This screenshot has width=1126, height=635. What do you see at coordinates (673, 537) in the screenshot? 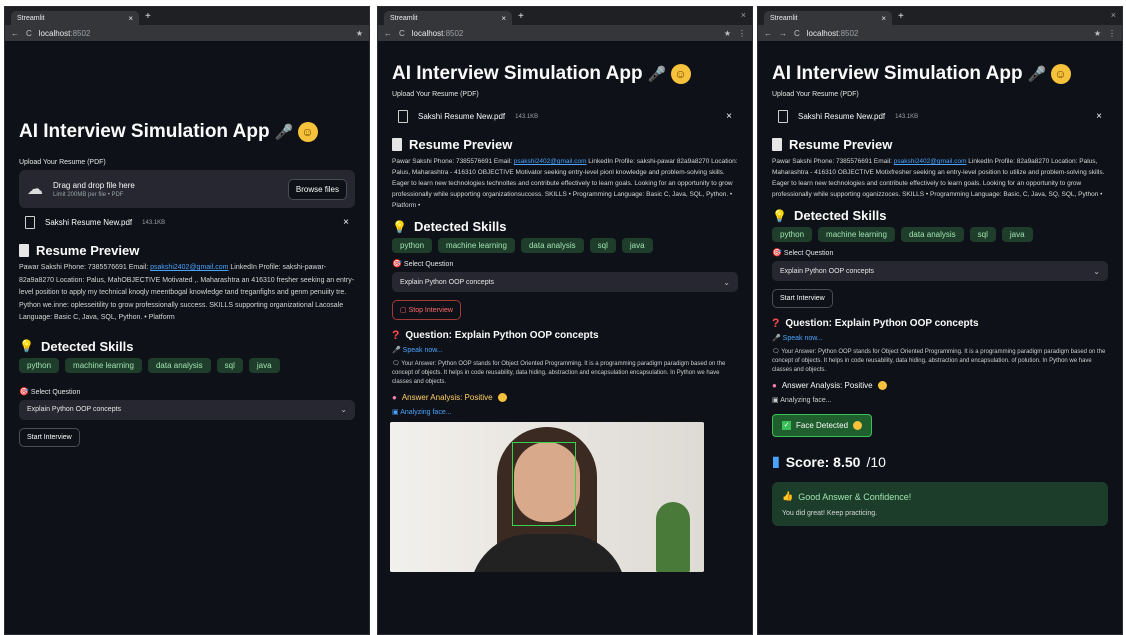
I see `plant-image` at bounding box center [673, 537].